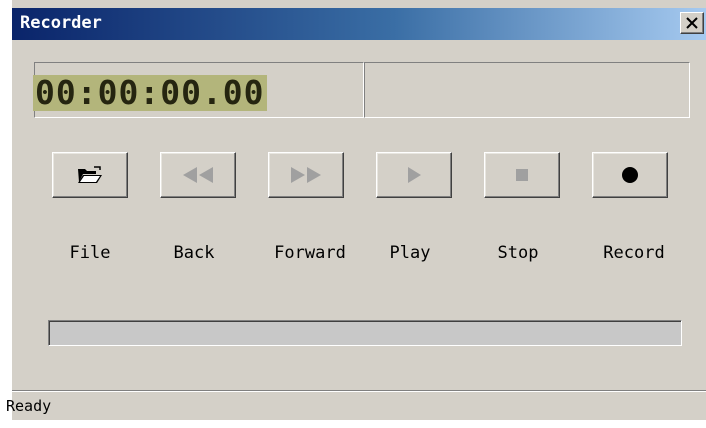  What do you see at coordinates (310, 253) in the screenshot?
I see `forward-label: Forward` at bounding box center [310, 253].